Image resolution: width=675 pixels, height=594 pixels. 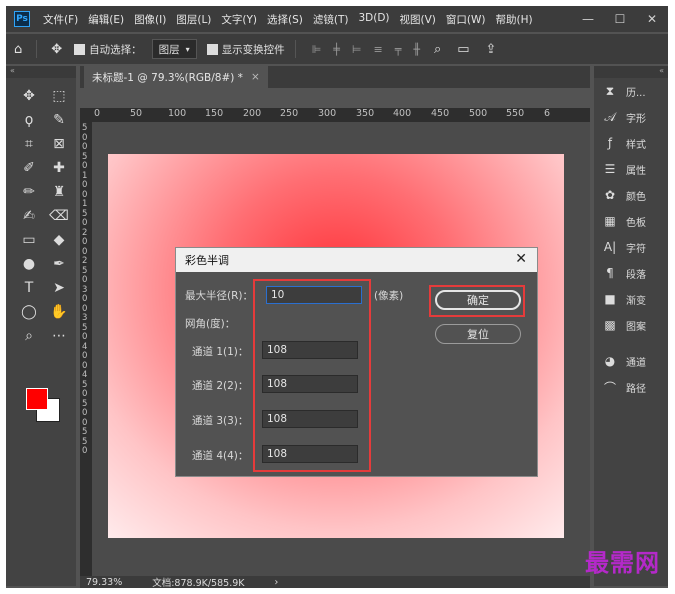 What do you see at coordinates (167, 77) in the screenshot?
I see `document-tab-title: 未标题-1 @ 79.3%(RGB/8#) *` at bounding box center [167, 77].